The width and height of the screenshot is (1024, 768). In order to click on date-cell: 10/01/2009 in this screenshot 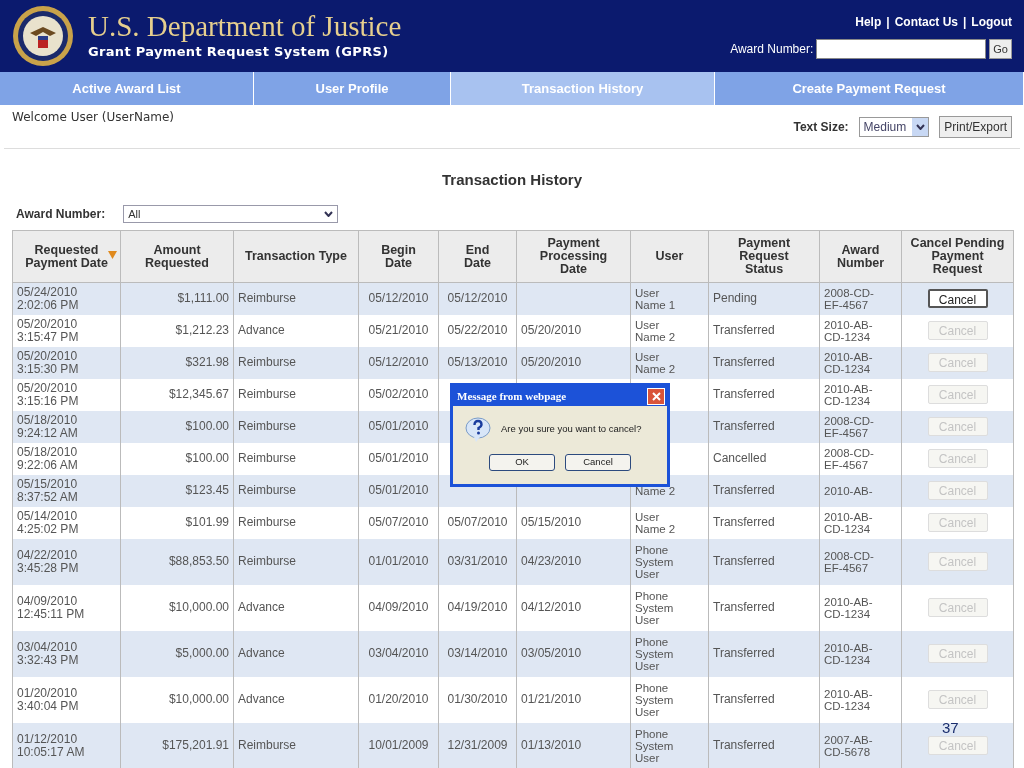, I will do `click(398, 745)`.